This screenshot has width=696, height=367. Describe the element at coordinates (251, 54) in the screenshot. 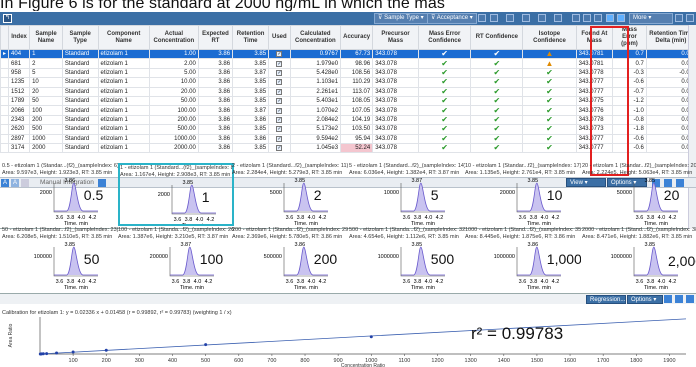

I see `table-cell: 3.85` at that location.